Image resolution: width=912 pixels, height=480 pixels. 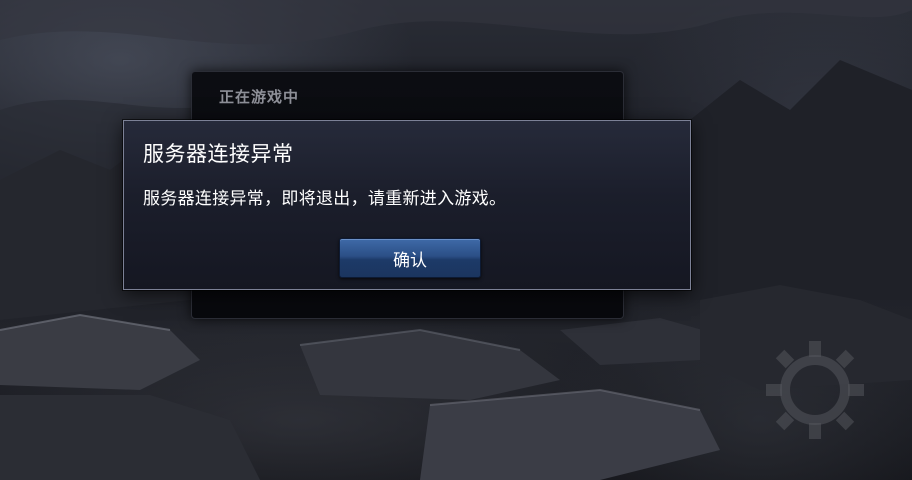 I want to click on in-game-panel-title: 正在游戏中, so click(x=259, y=97).